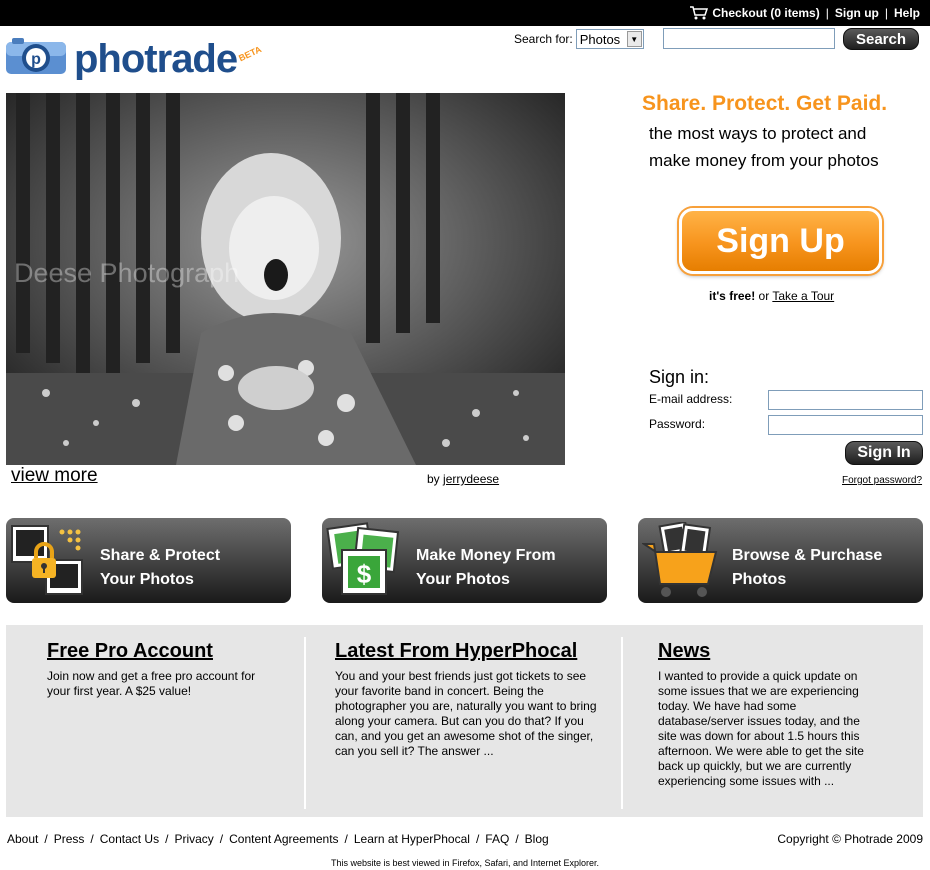 This screenshot has width=930, height=870. Describe the element at coordinates (884, 453) in the screenshot. I see `signin-button: Sign In` at that location.